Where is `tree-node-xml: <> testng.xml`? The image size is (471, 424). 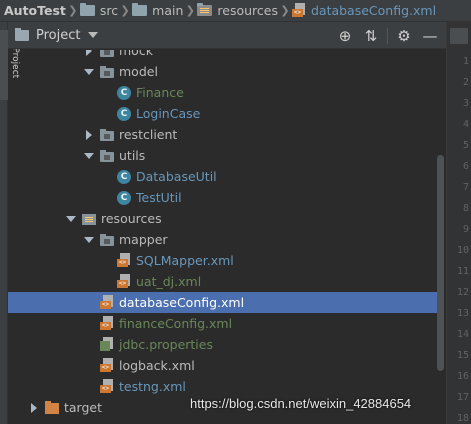 tree-node-xml: <> testng.xml is located at coordinates (223, 386).